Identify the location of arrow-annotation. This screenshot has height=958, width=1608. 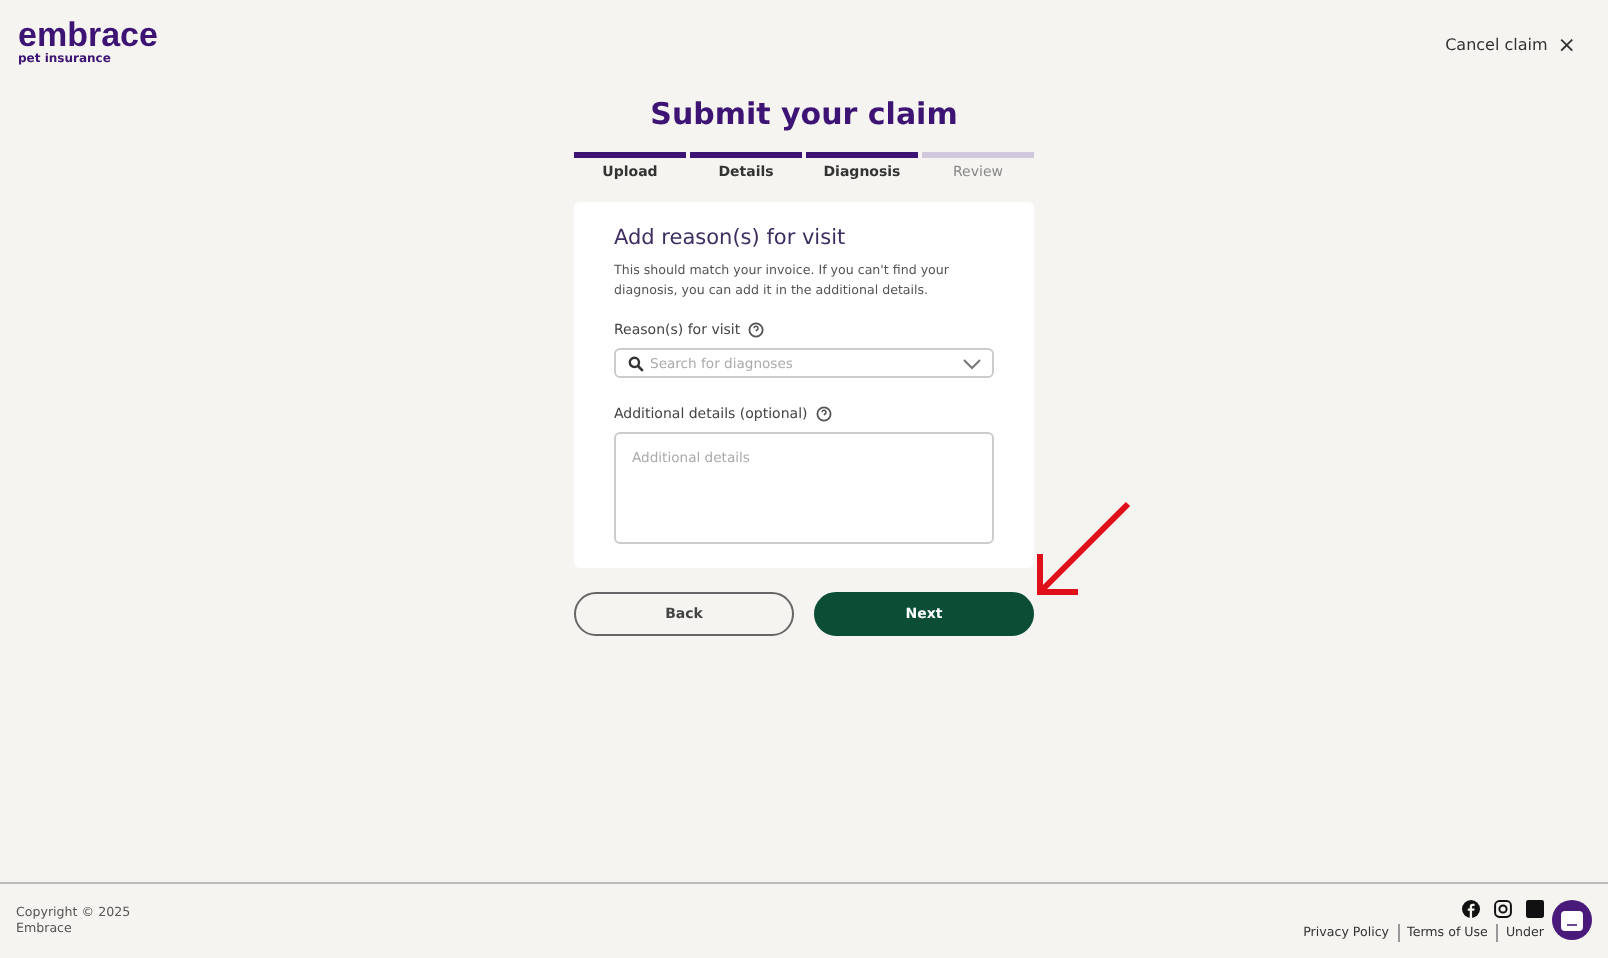
(1084, 550).